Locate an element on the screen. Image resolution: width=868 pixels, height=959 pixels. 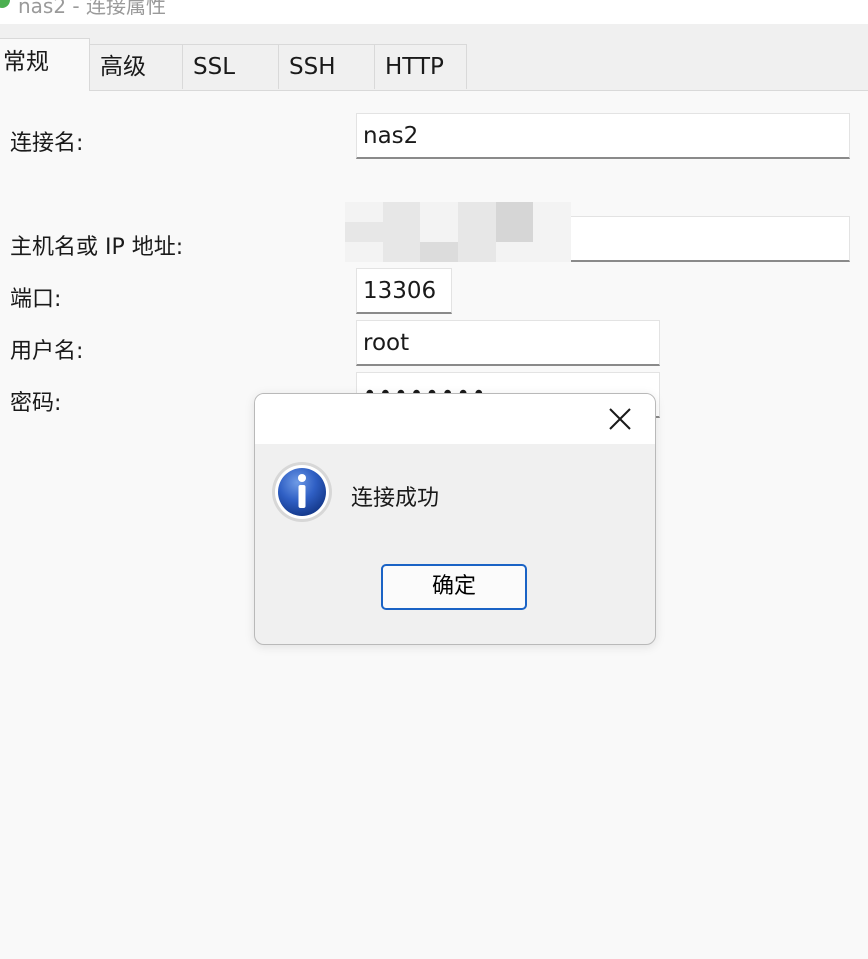
connection-name-label: 连接名: is located at coordinates (47, 143).